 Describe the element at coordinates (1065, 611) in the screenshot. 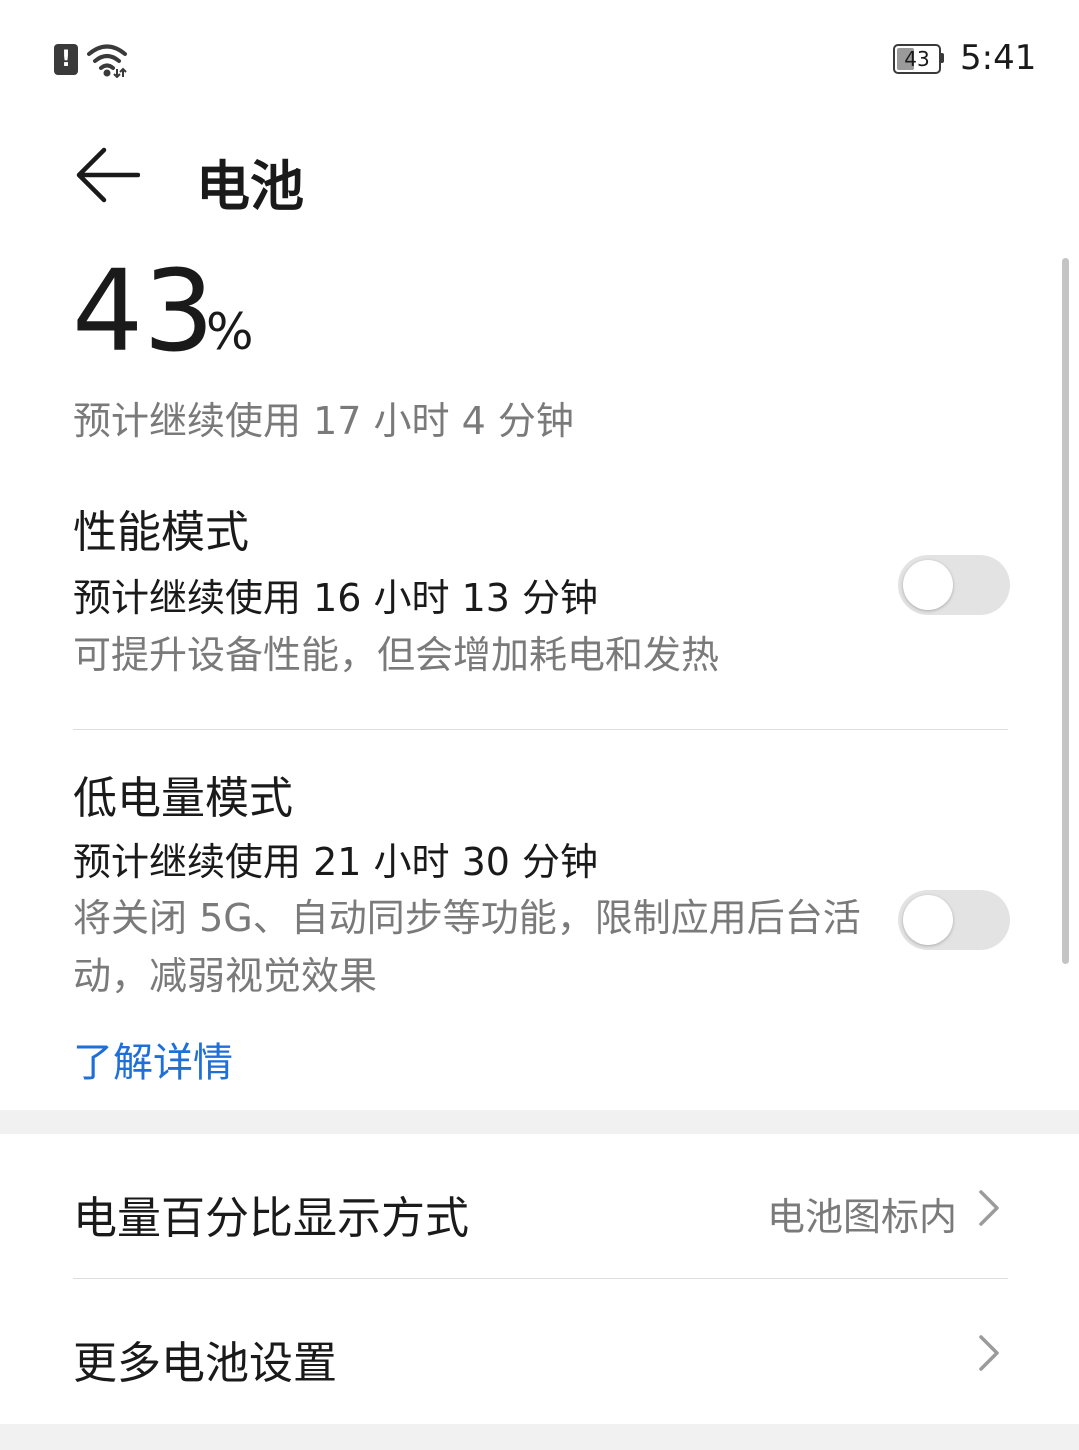

I see `scrollbar` at that location.